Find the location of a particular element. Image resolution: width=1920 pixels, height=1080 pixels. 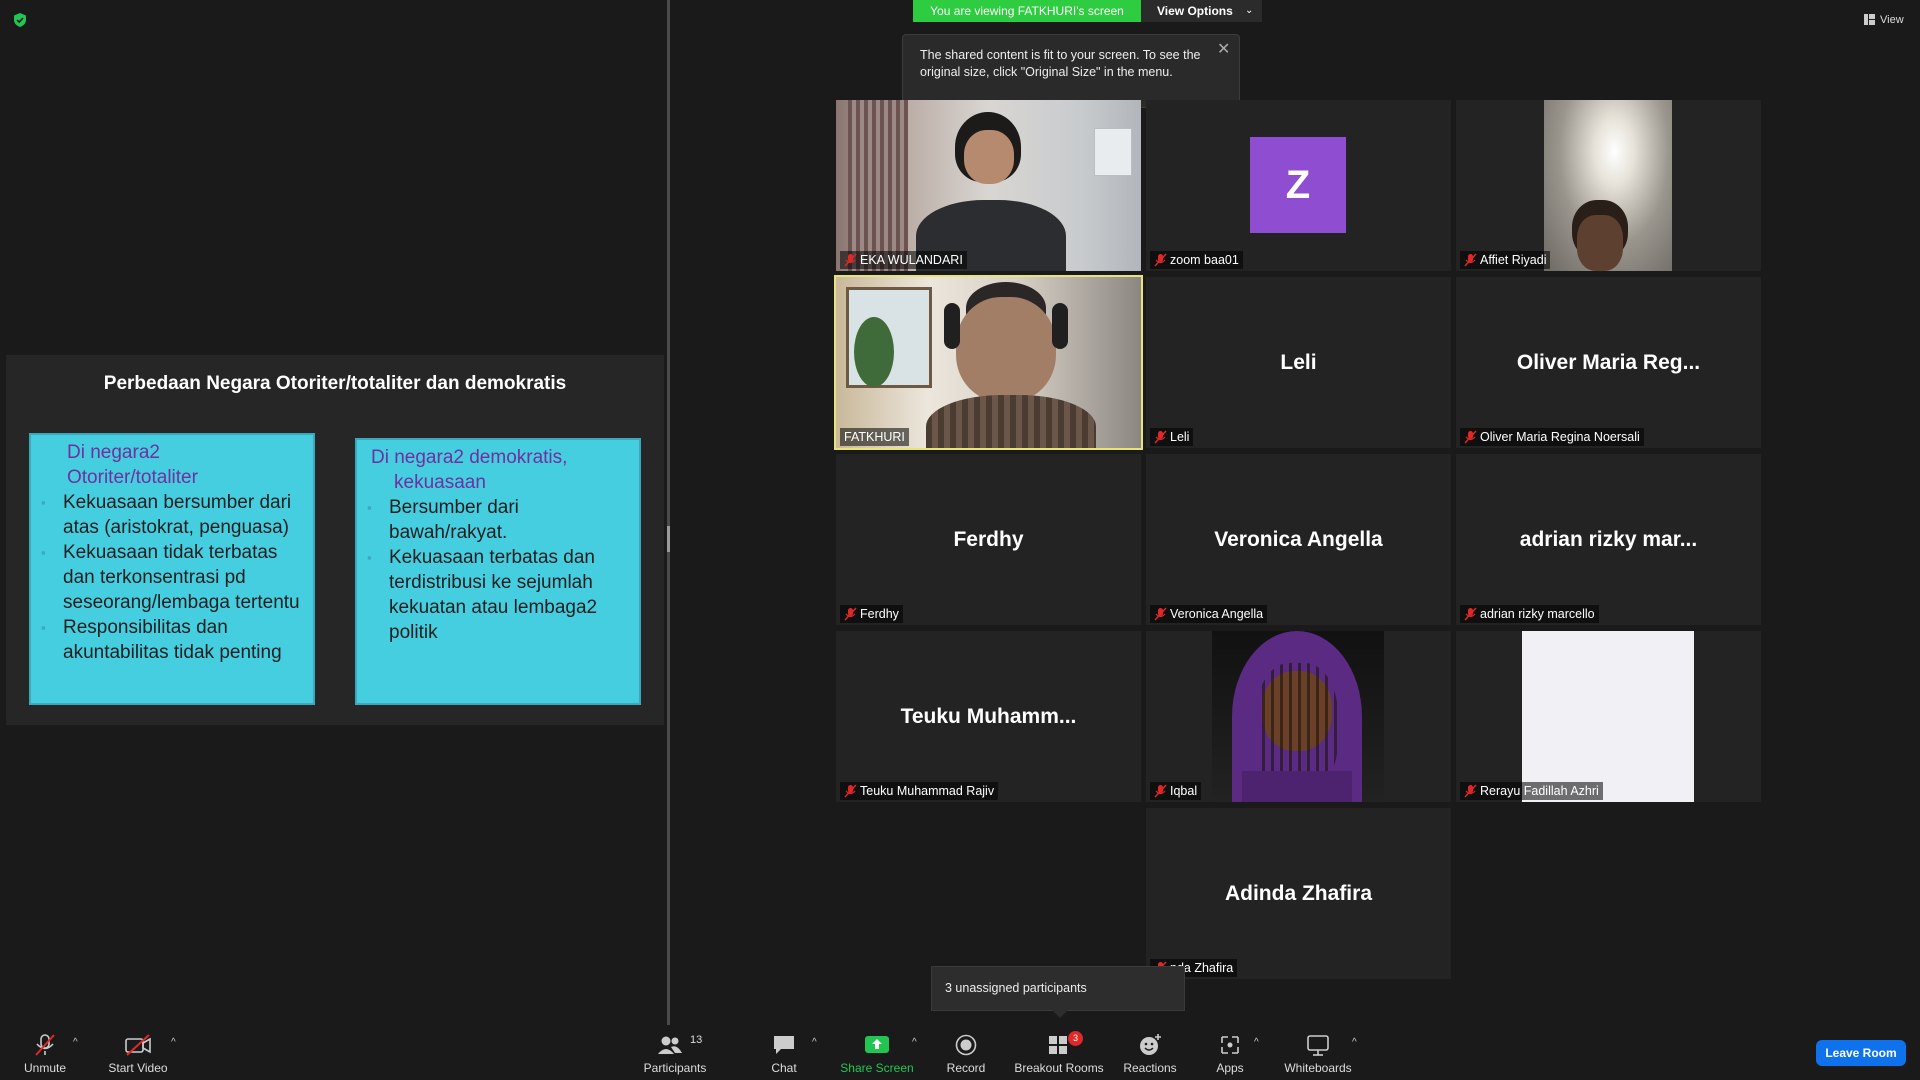

participant-name-tag: Oliver Maria Regina Noersali is located at coordinates (1552, 437).